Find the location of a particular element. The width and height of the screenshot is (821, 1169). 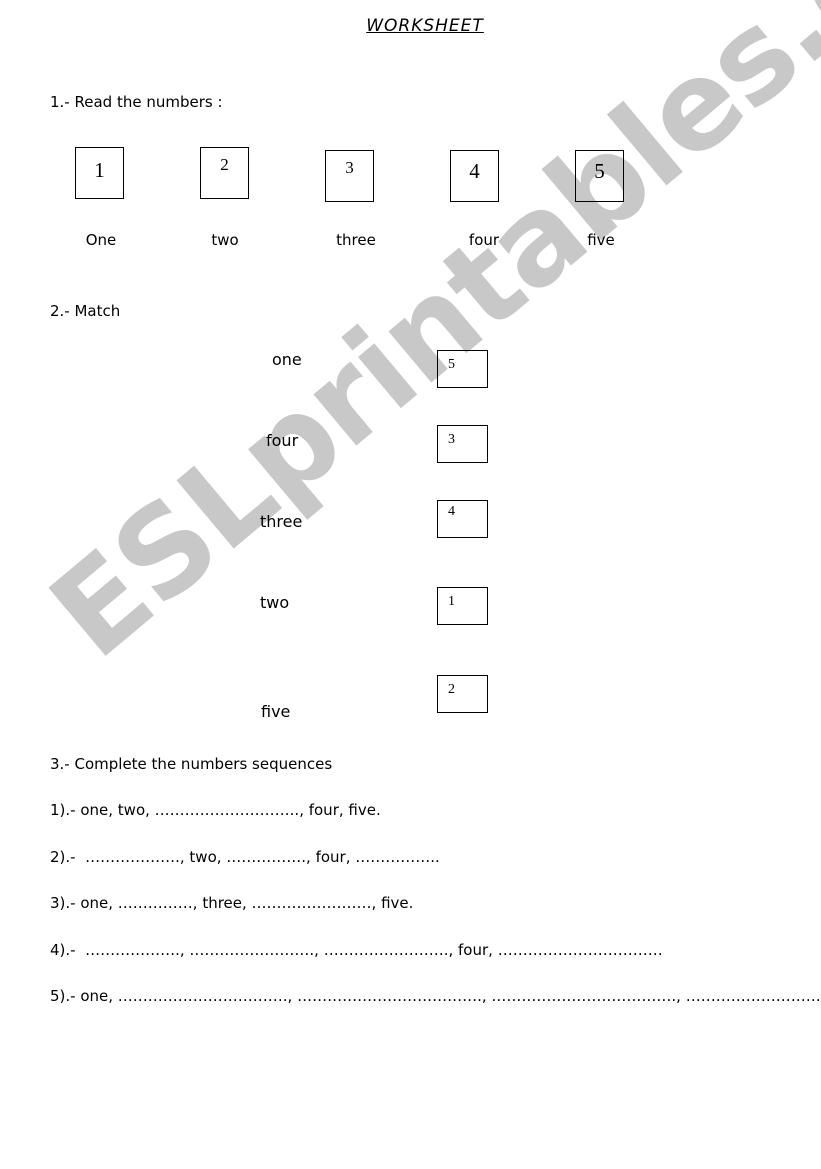

number-word-5: five is located at coordinates (601, 240).